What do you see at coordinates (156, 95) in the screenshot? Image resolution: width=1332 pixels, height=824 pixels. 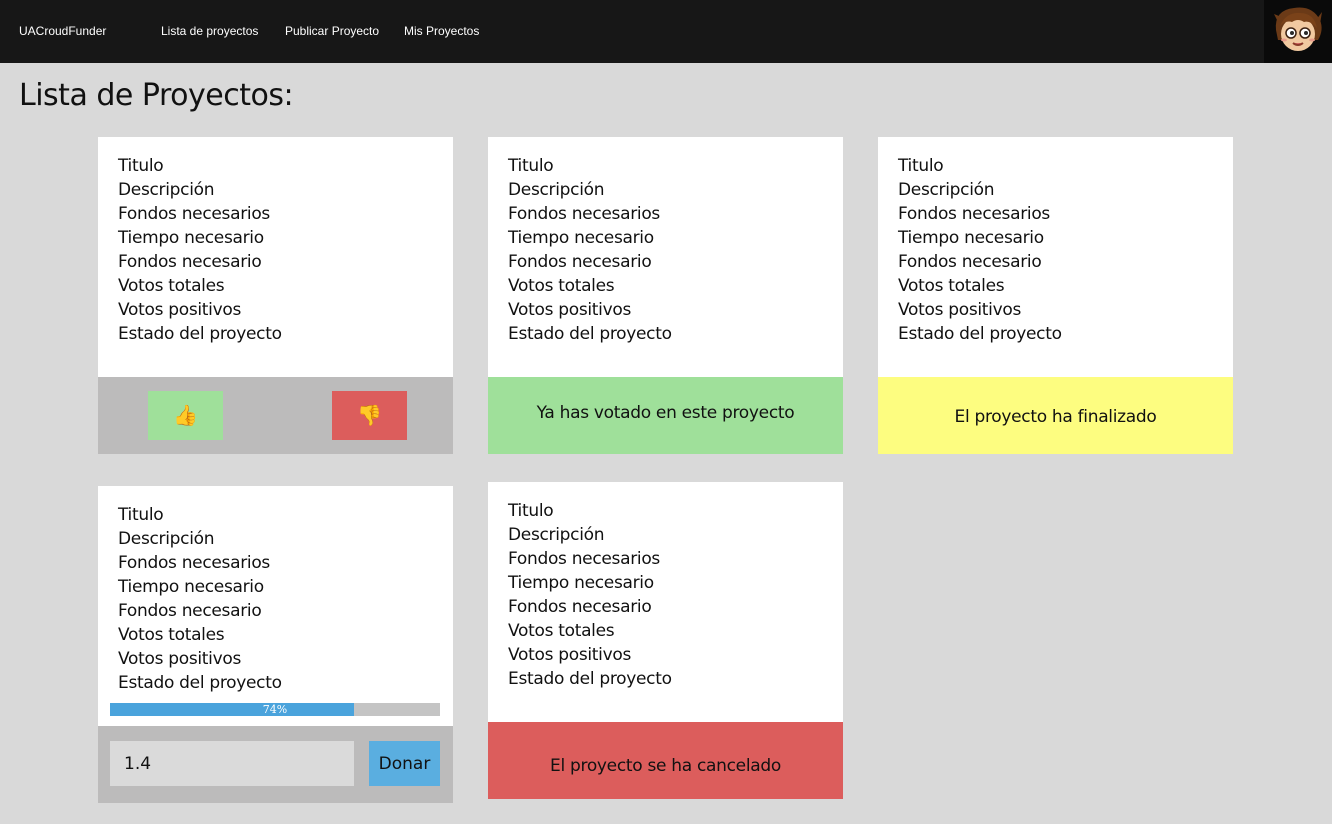 I see `page-title: Lista de Proyectos:` at bounding box center [156, 95].